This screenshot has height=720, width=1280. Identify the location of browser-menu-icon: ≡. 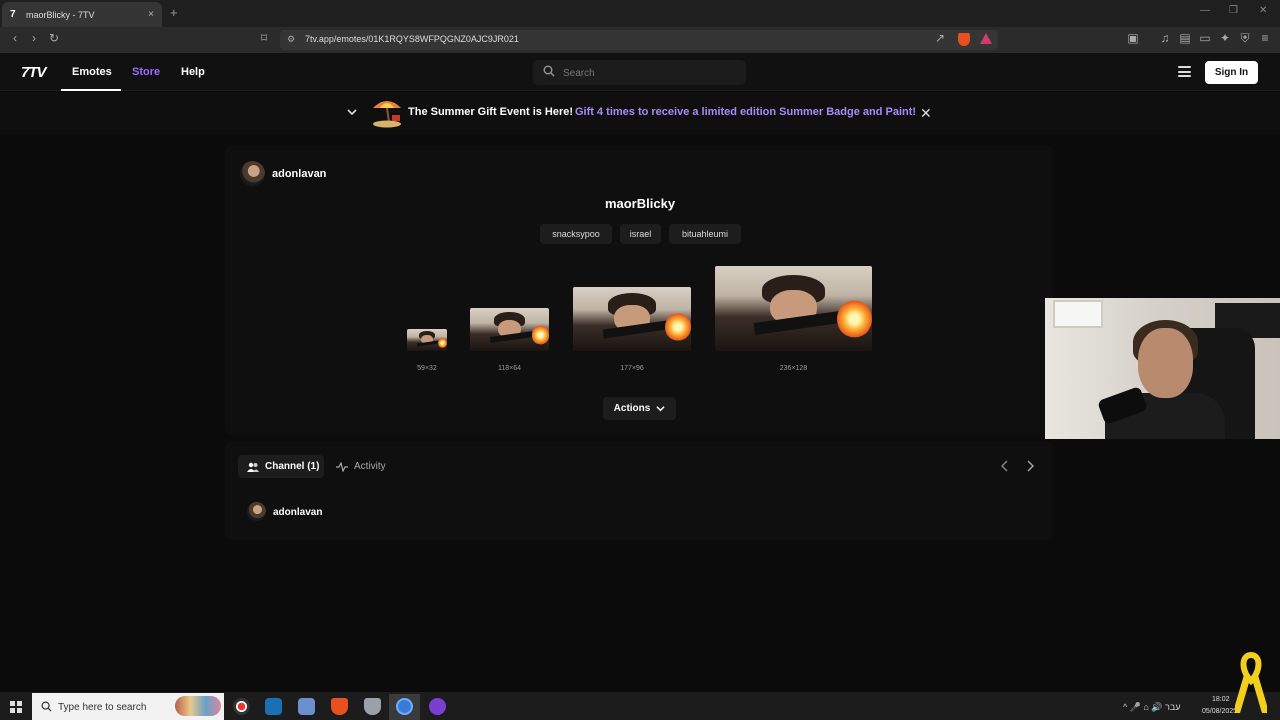
(1265, 38).